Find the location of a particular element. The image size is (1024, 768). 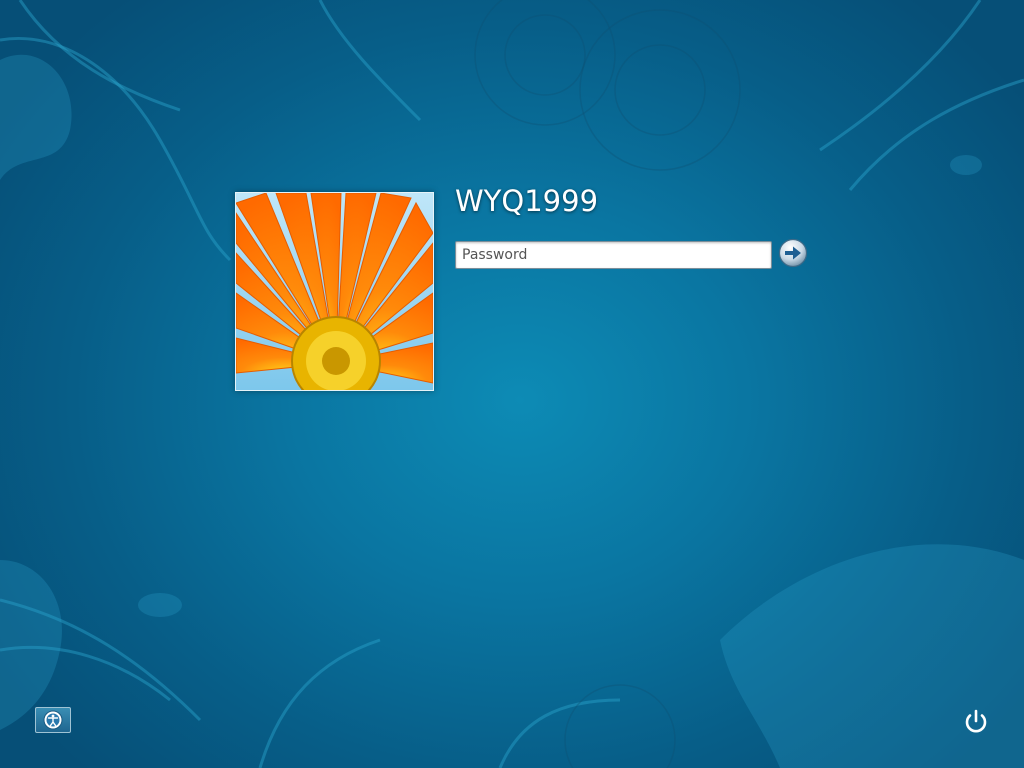

user-picture is located at coordinates (334, 291).